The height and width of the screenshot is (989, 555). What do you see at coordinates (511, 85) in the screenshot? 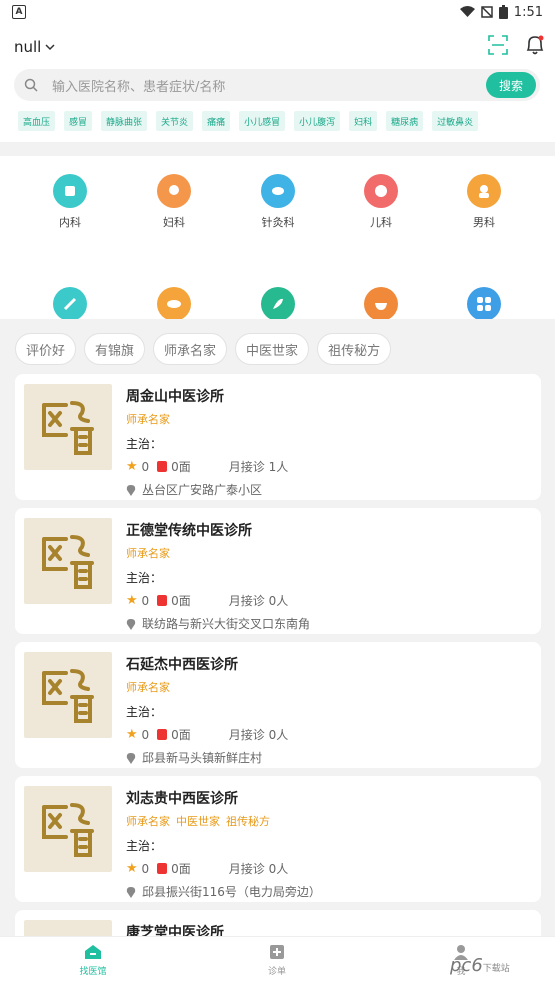
I see `search-button: 搜索` at bounding box center [511, 85].